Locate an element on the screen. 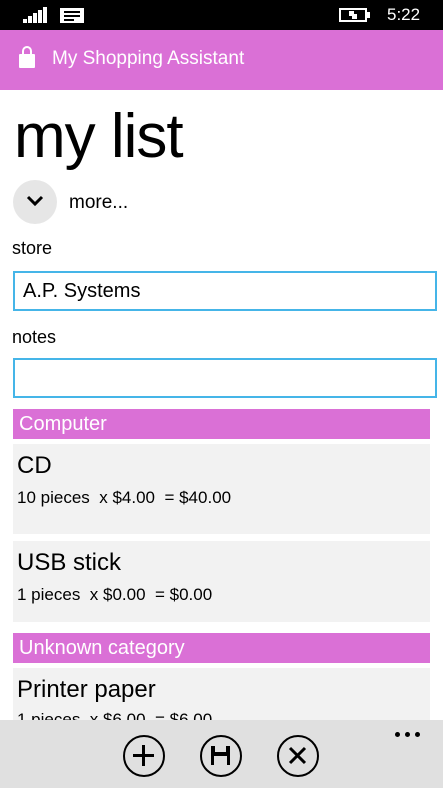  save-icon is located at coordinates (220, 755).